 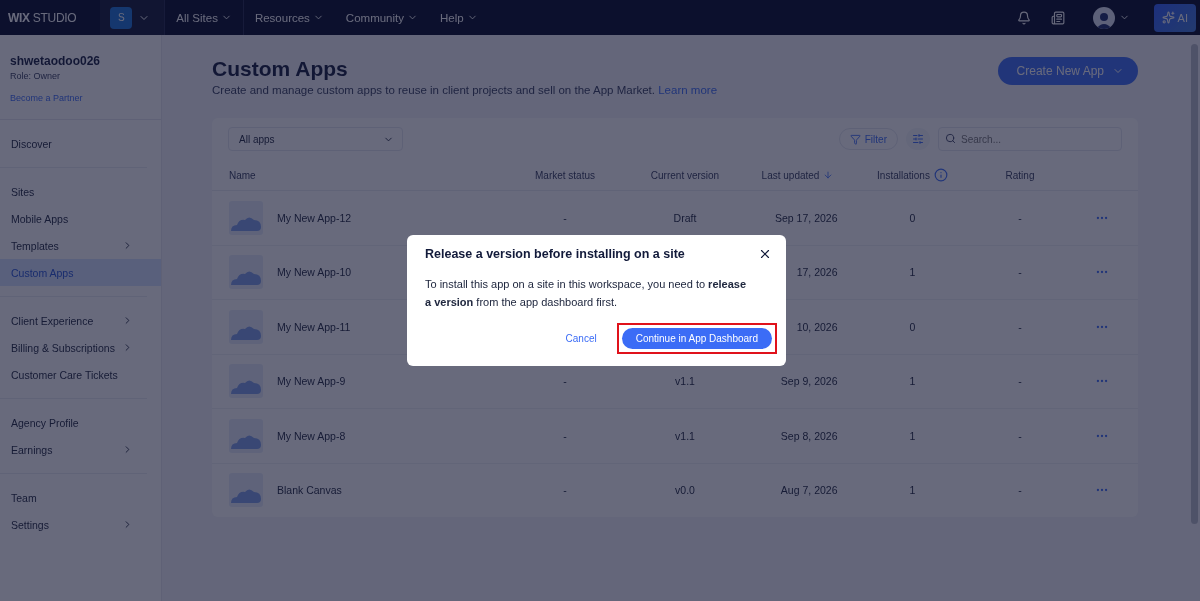 I want to click on workspace-badge: S, so click(x=121, y=17).